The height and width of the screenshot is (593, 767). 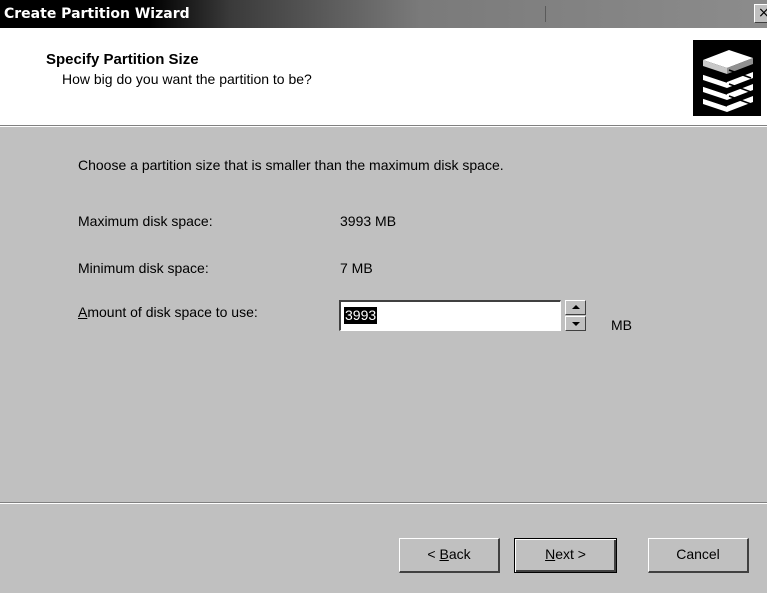 I want to click on close-button: ×, so click(x=760, y=13).